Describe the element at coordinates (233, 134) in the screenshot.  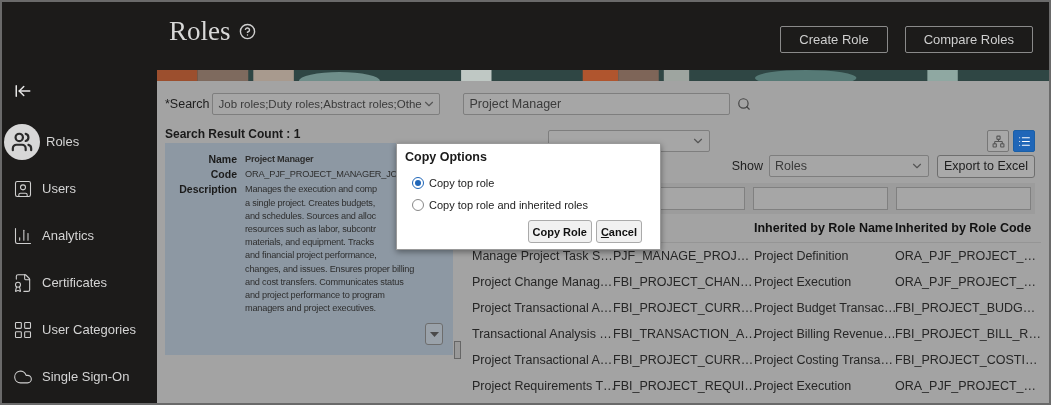
I see `result-count: Search Result Count : 1` at that location.